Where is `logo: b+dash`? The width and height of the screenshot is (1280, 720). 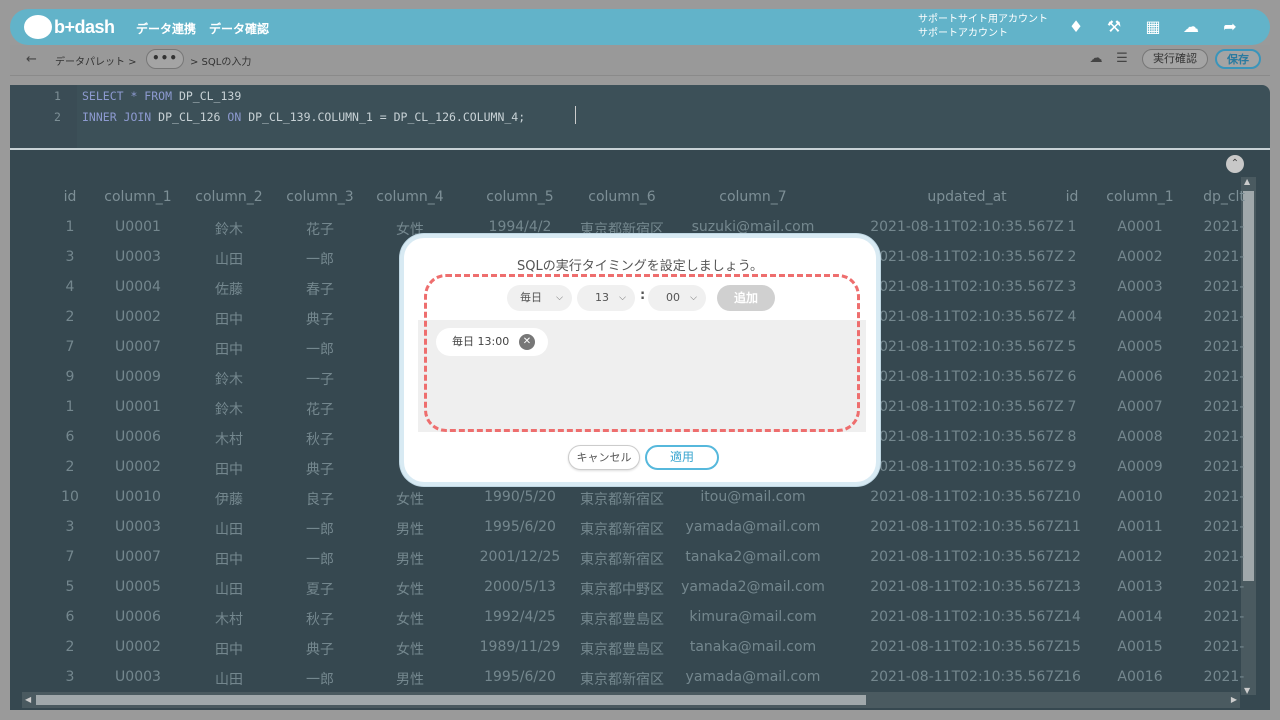
logo: b+dash is located at coordinates (69, 27).